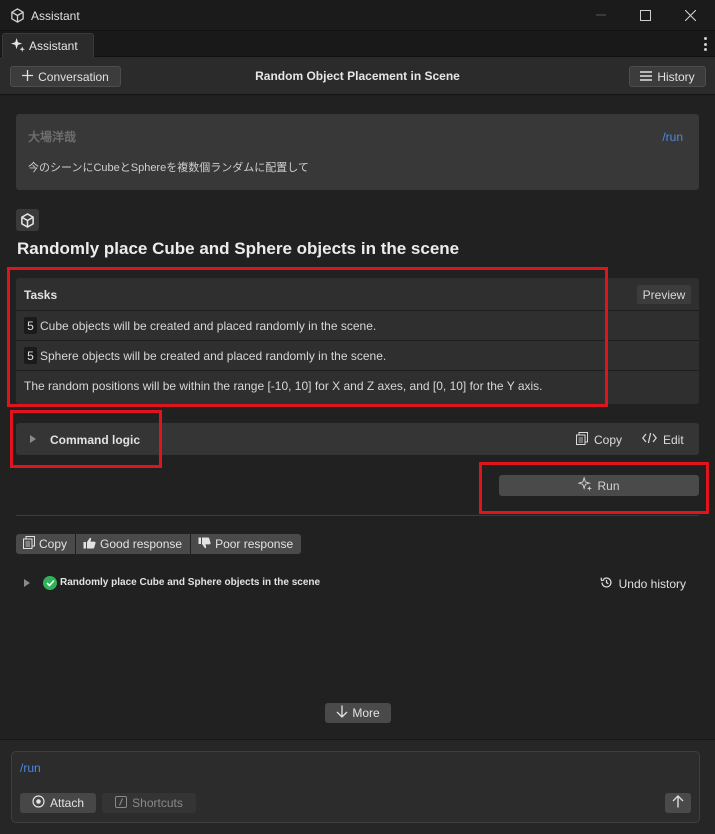 The width and height of the screenshot is (715, 834). Describe the element at coordinates (89, 544) in the screenshot. I see `thumbs-up-icon` at that location.